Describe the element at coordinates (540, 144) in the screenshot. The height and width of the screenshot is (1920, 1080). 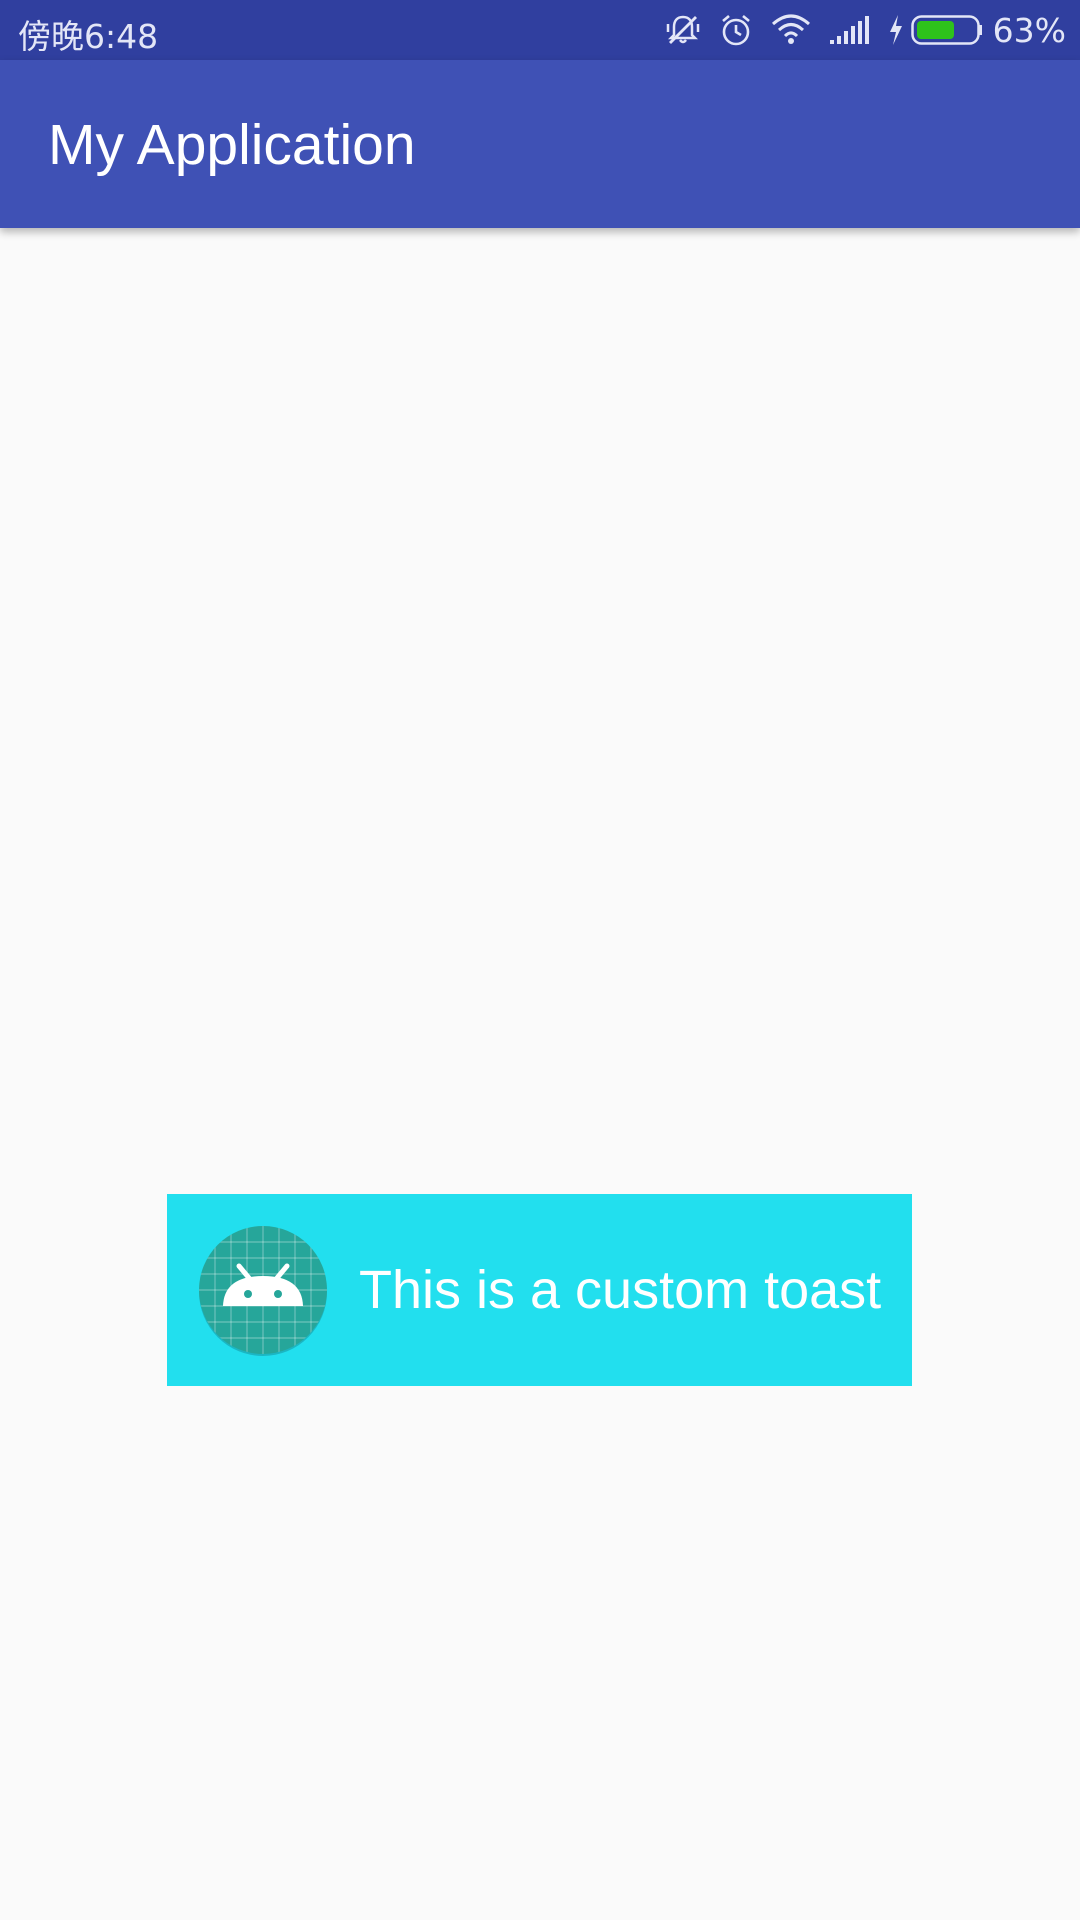
I see `app-bar: My Application` at that location.